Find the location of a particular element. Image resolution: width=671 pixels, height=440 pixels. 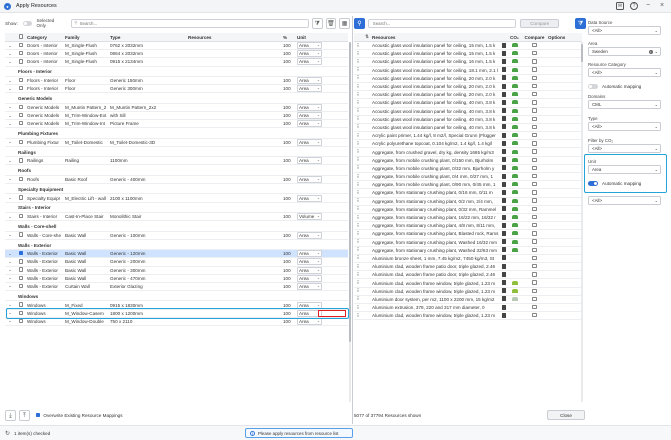

sort-arrows-icon: ⇅ is located at coordinates (367, 37).